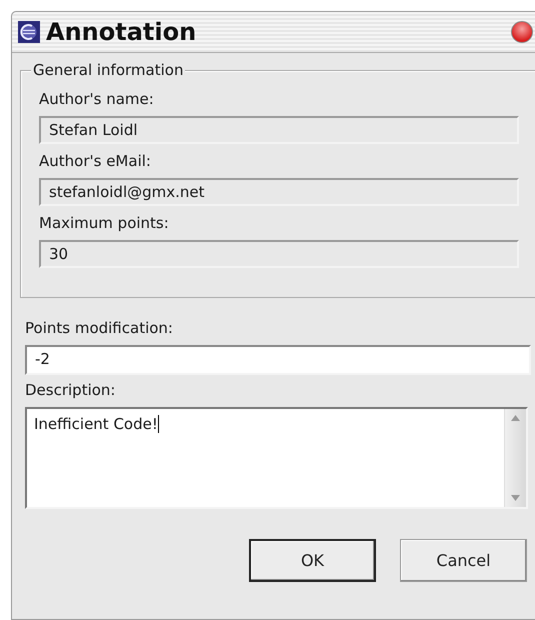 The height and width of the screenshot is (620, 535). What do you see at coordinates (279, 130) in the screenshot?
I see `input-field: Stefan Loidl` at bounding box center [279, 130].